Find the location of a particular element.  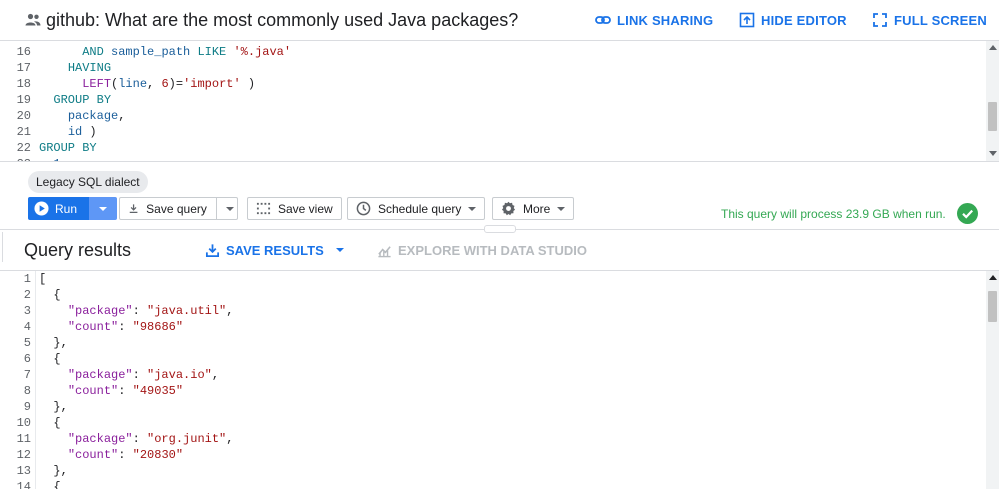

run-options-dropdown is located at coordinates (103, 208).